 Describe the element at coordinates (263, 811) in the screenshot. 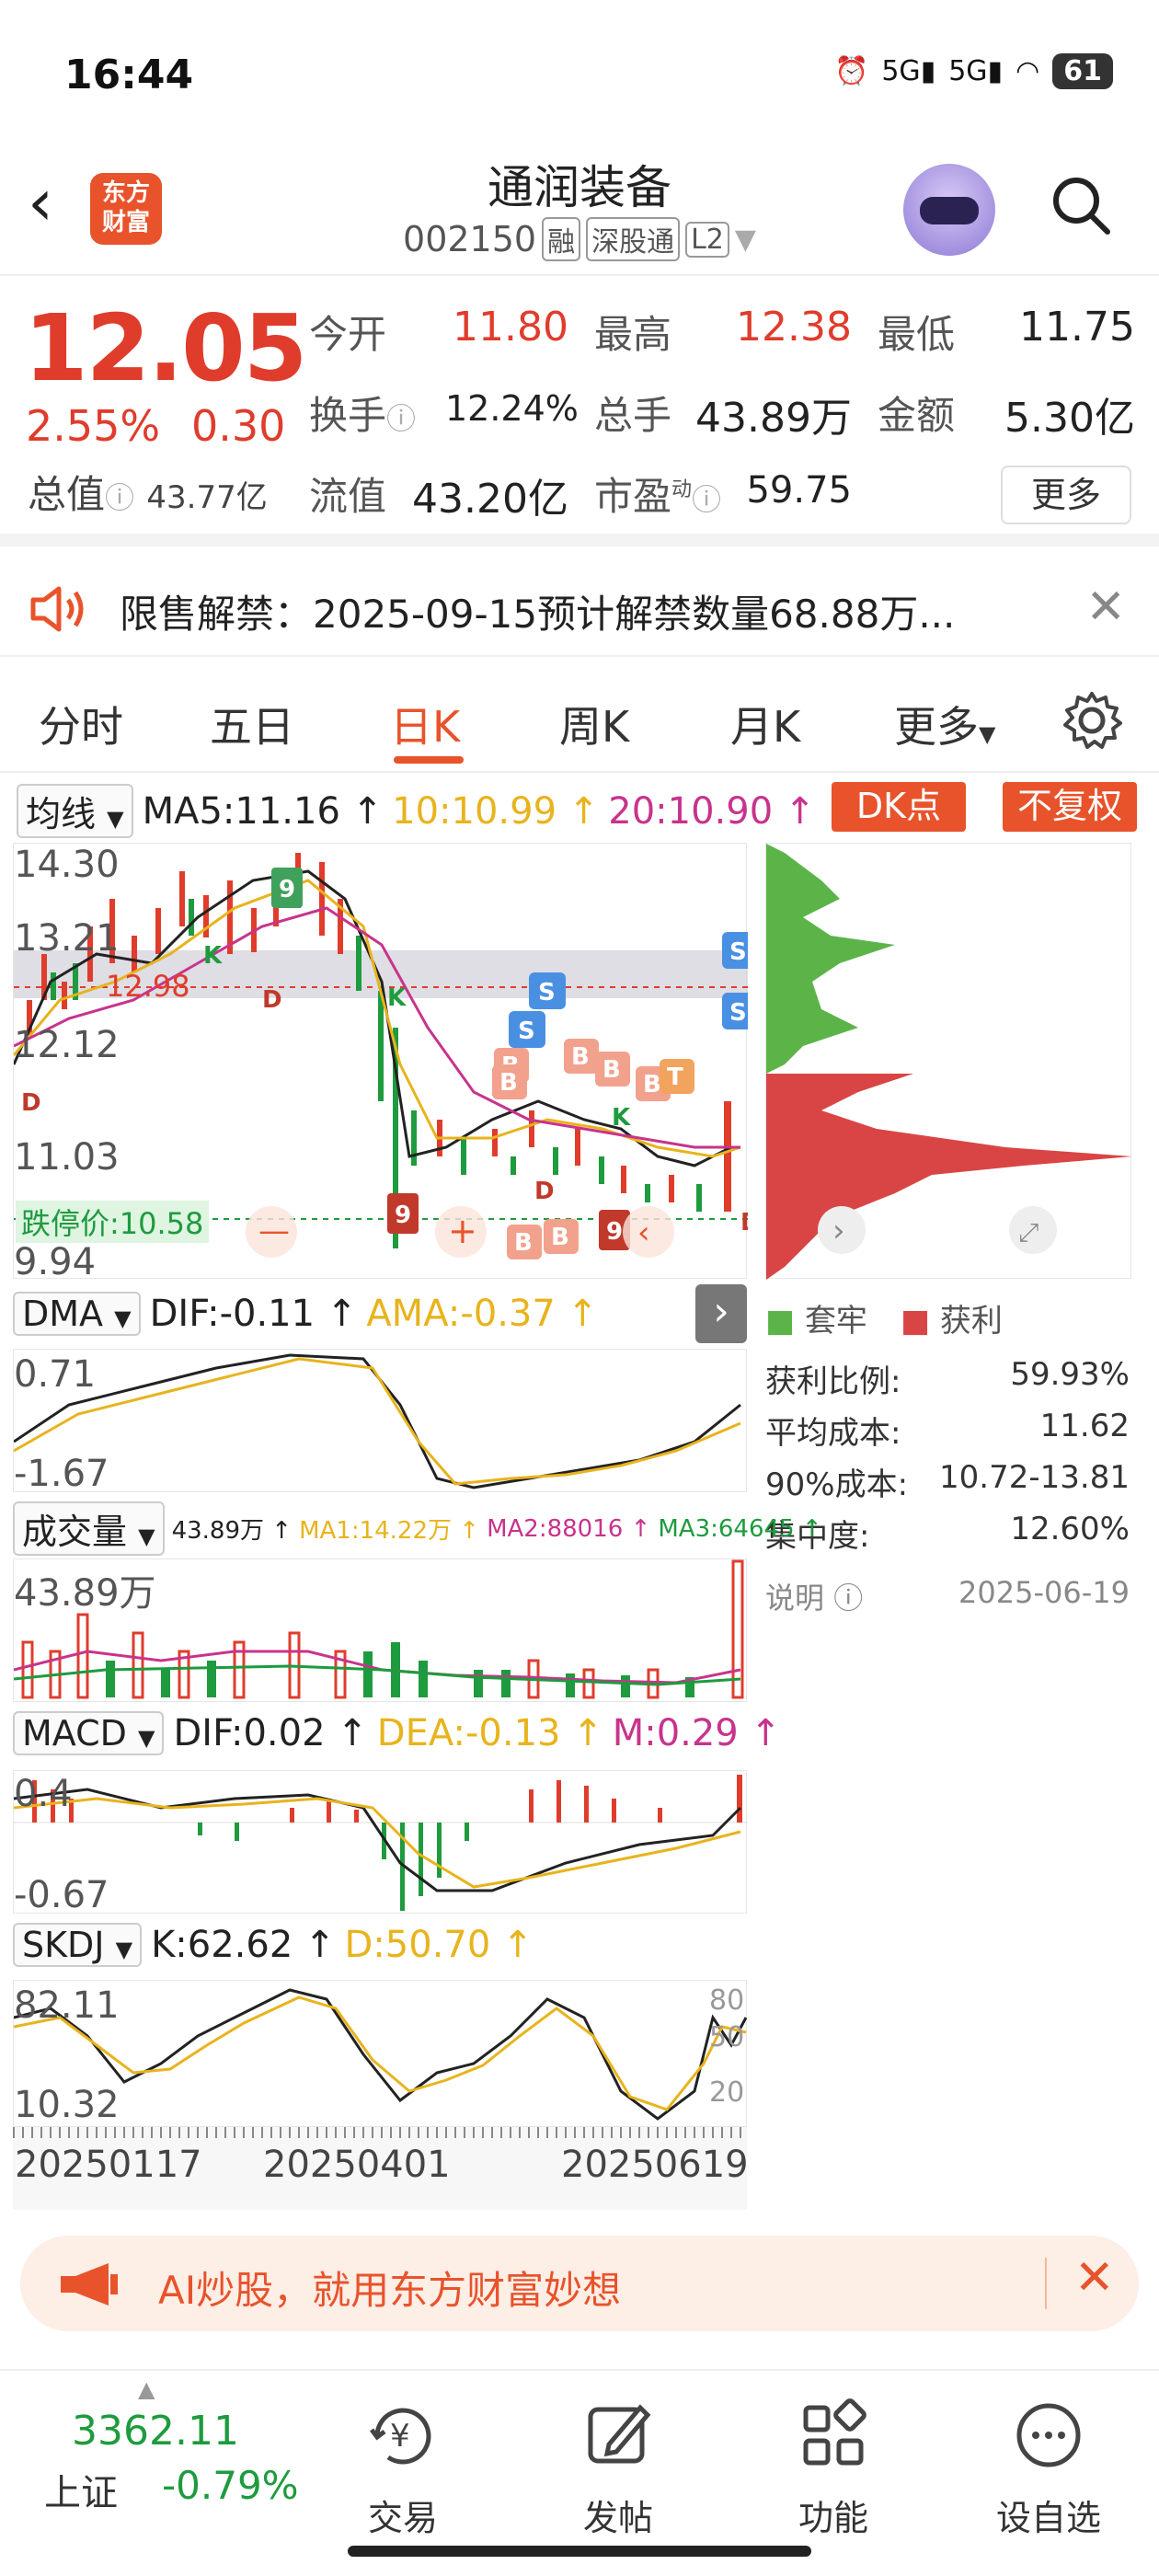

I see `ma5-value: MA5:11.16 ↑` at that location.